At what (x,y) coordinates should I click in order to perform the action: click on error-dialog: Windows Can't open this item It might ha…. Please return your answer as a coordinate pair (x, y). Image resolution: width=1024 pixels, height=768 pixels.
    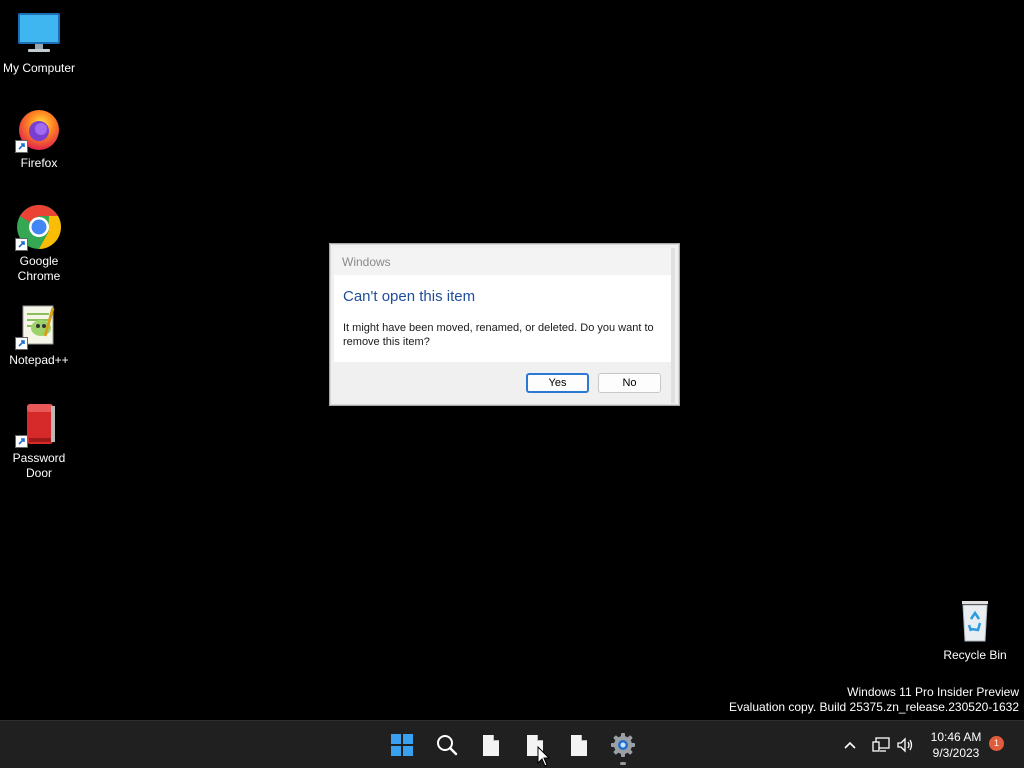
    Looking at the image, I should click on (504, 324).